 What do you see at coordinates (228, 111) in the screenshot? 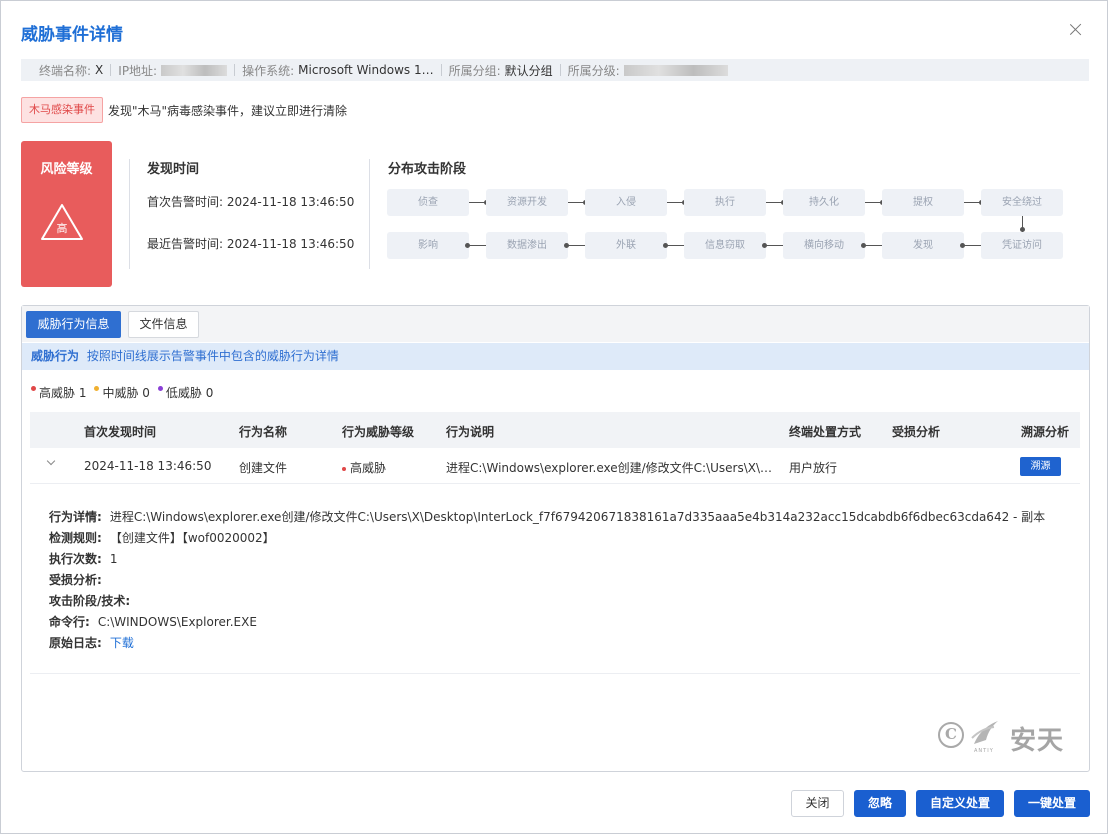
I see `alert-message: 发现"木马"病毒感染事件，建议立即进行清除` at bounding box center [228, 111].